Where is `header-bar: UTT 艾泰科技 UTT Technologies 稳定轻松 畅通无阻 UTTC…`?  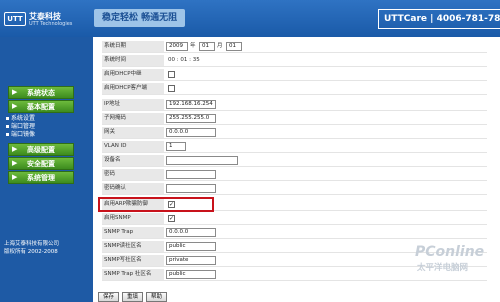 header-bar: UTT 艾泰科技 UTT Technologies 稳定轻松 畅通无阻 UTTC… is located at coordinates (250, 18).